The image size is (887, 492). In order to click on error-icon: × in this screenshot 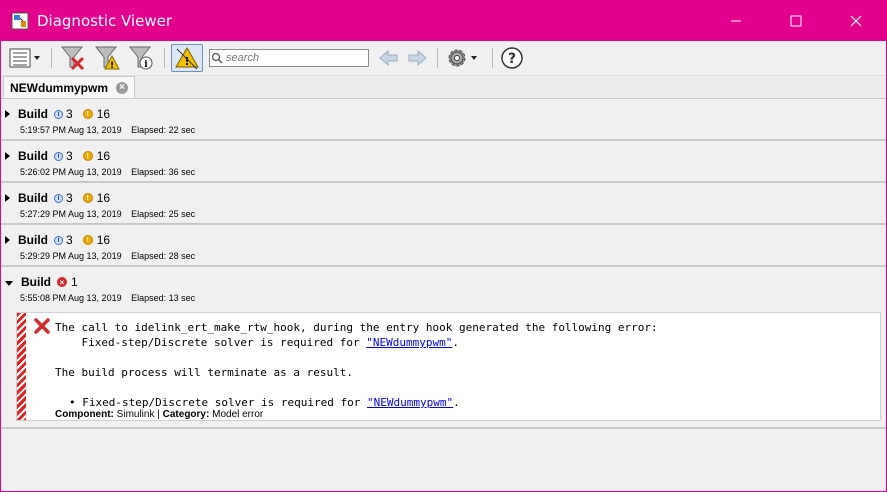, I will do `click(62, 282)`.